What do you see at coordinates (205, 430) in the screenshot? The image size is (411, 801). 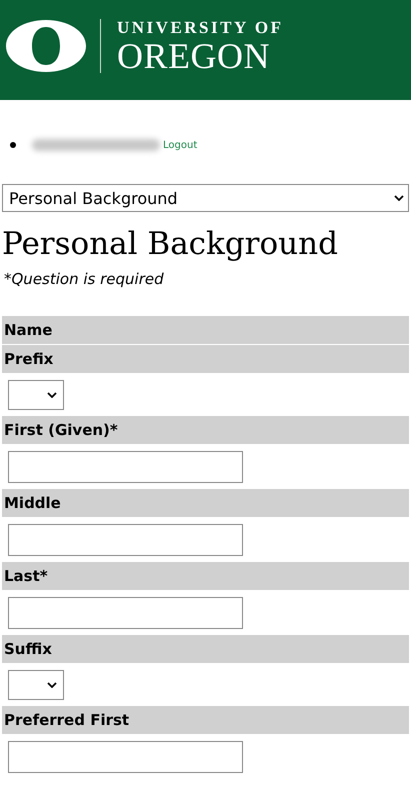 I see `field-label: First (Given)*` at bounding box center [205, 430].